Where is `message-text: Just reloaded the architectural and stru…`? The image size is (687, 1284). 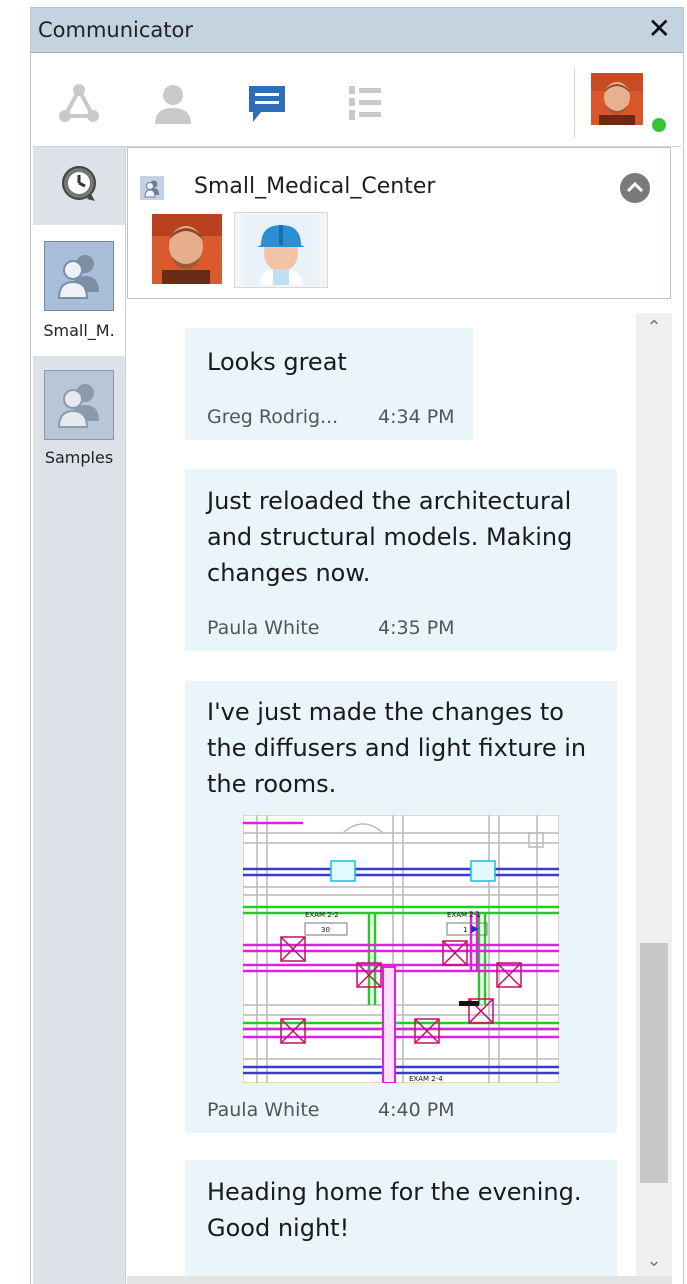 message-text: Just reloaded the architectural and stru… is located at coordinates (390, 537).